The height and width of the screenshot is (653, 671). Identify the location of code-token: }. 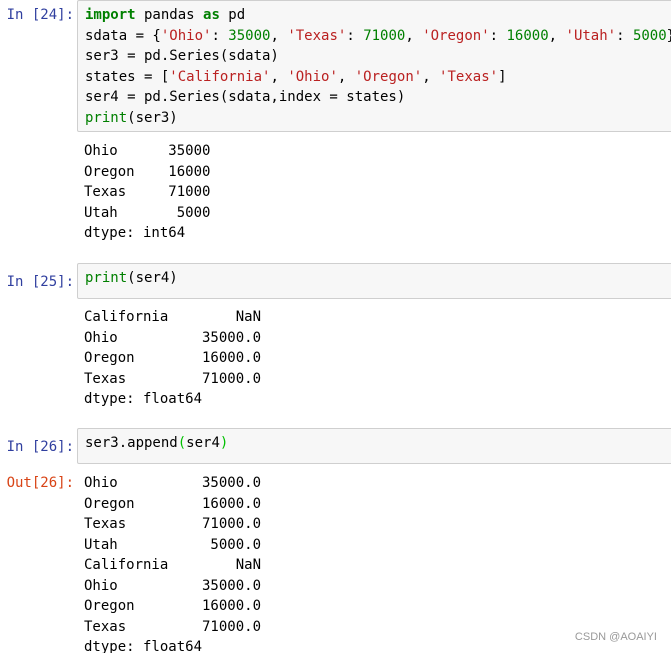
(669, 36).